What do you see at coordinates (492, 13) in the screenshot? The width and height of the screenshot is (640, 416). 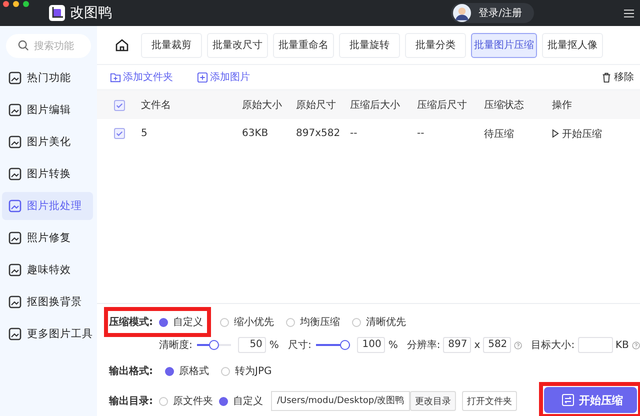 I see `login-button: 登录/注册` at bounding box center [492, 13].